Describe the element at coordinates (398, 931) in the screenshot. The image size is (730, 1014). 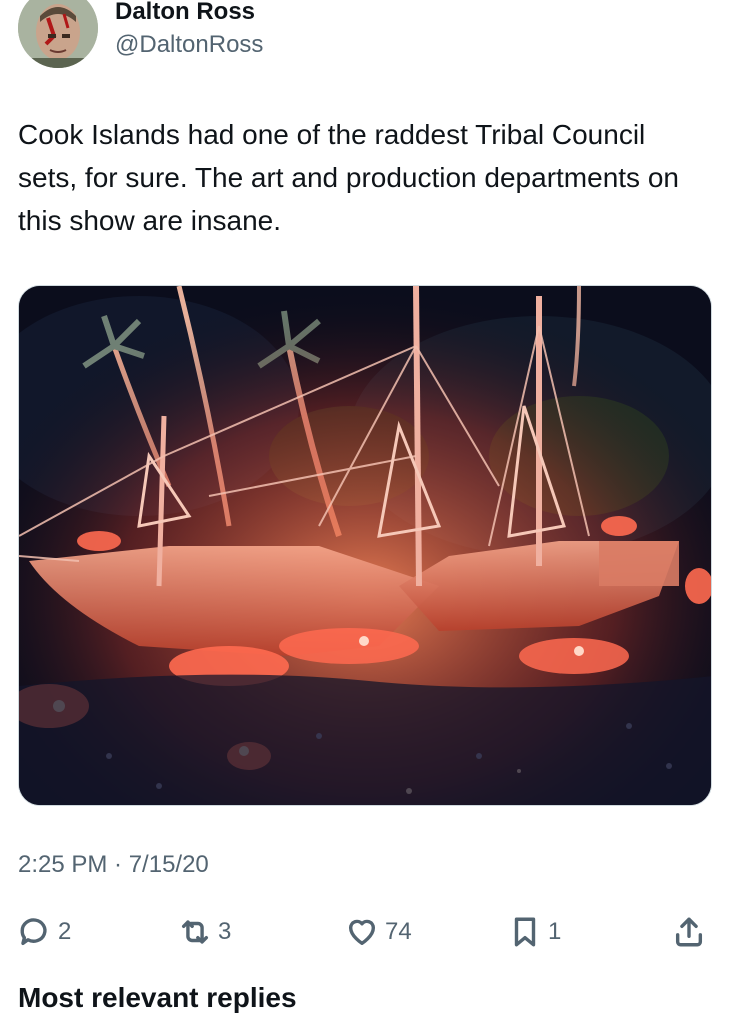
I see `like-count: 74` at that location.